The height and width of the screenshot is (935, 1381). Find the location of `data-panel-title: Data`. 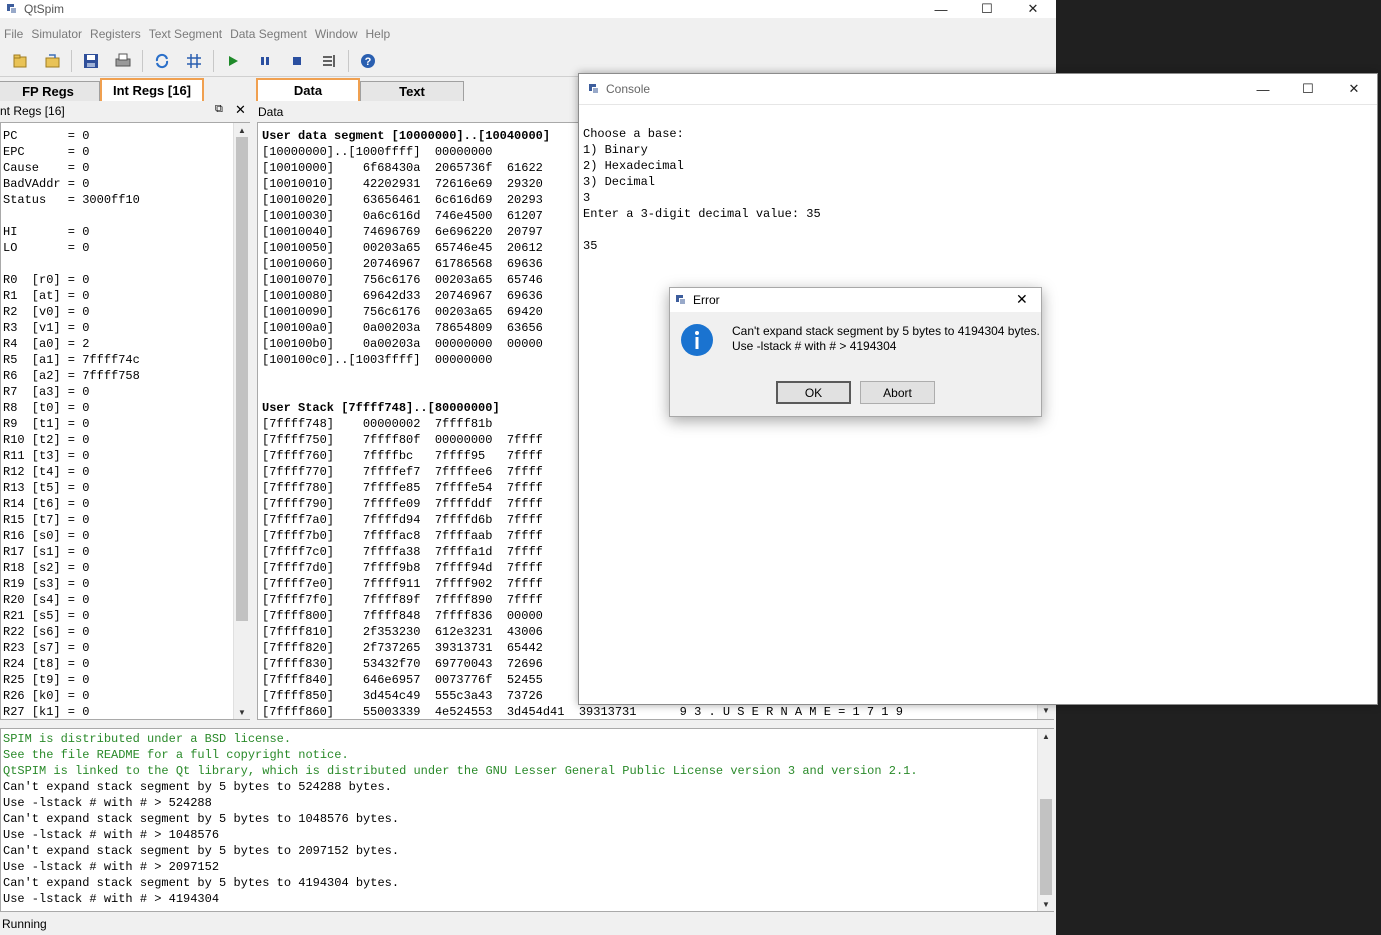

data-panel-title: Data is located at coordinates (271, 112).